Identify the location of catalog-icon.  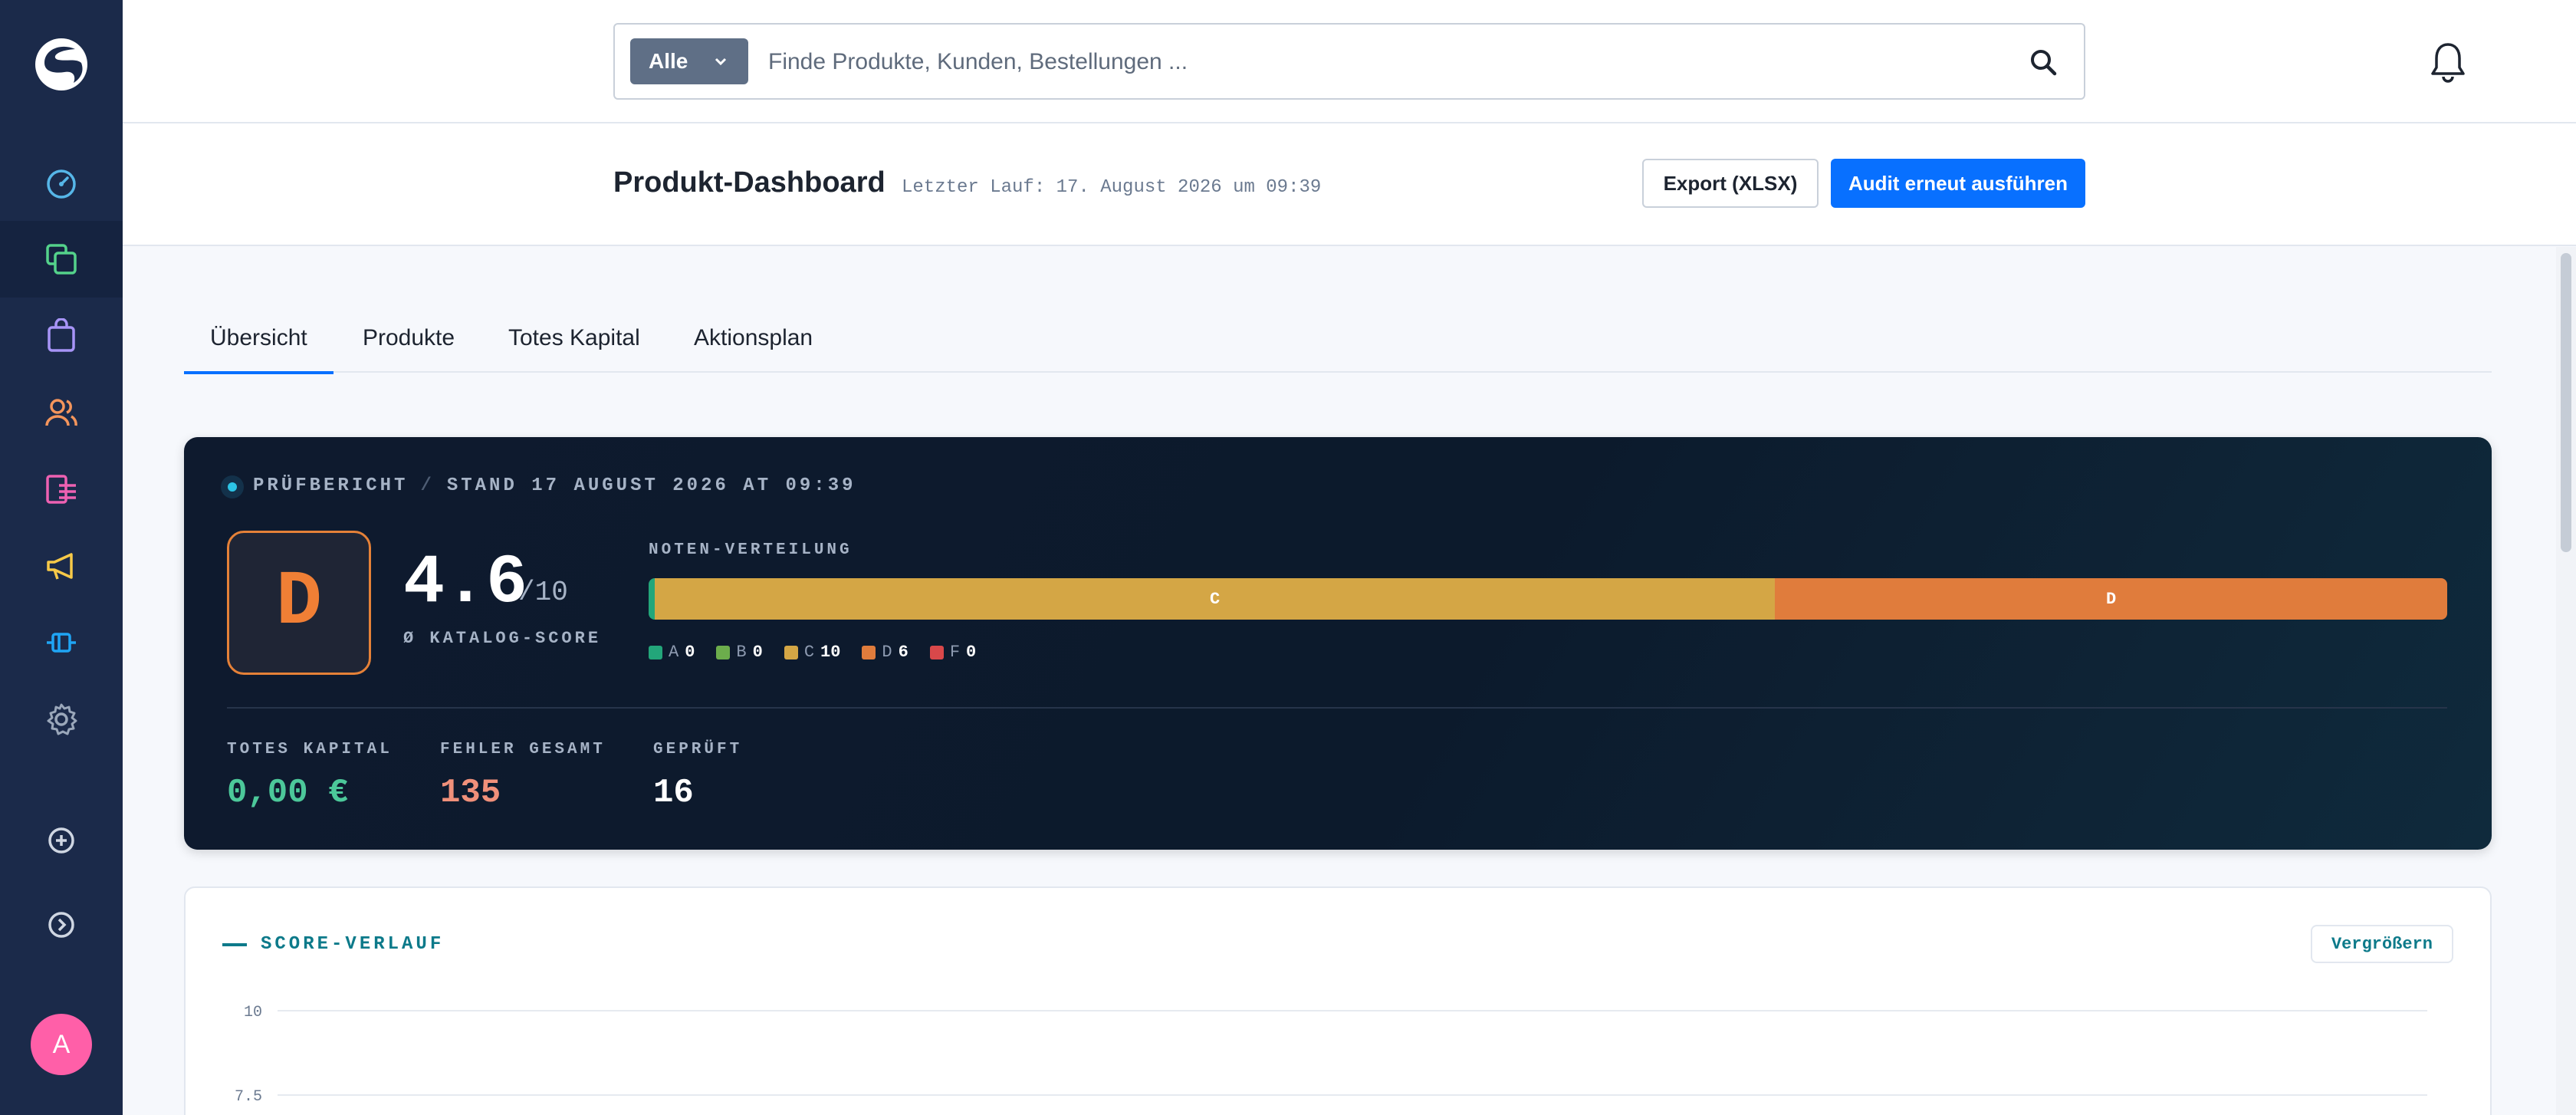
(62, 259).